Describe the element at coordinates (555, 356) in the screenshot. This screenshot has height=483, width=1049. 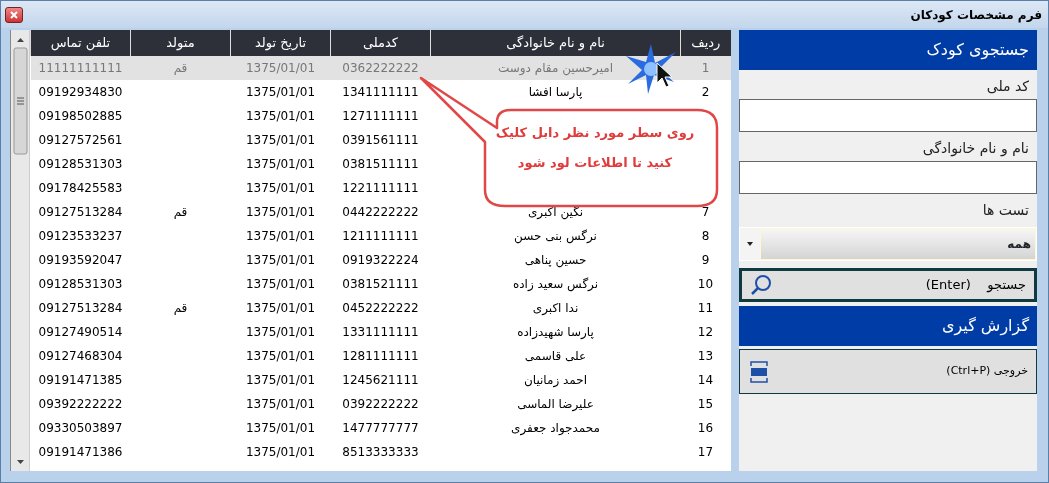
I see `table-cell: علی قاسمی` at that location.